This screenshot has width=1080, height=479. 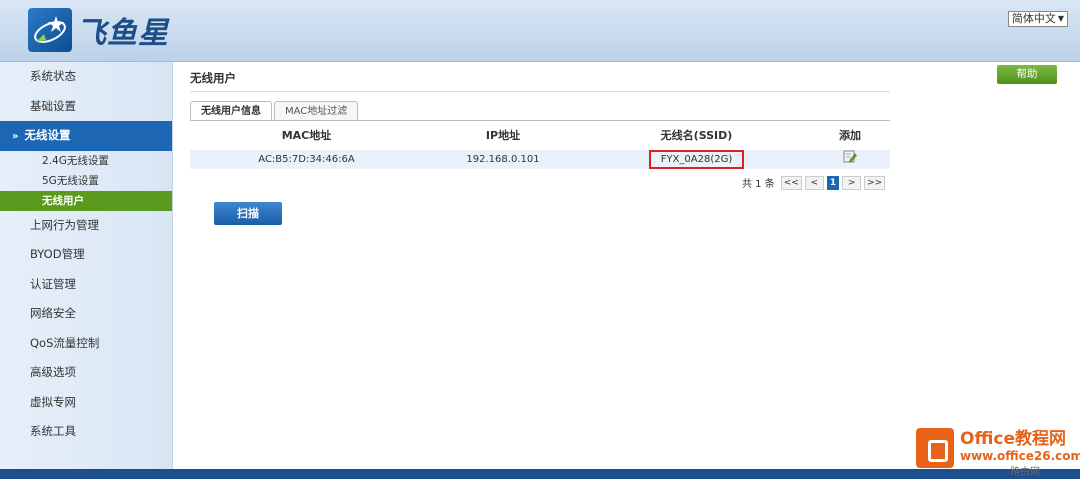 I want to click on sidebar-item-auth: 认证管理, so click(x=86, y=285).